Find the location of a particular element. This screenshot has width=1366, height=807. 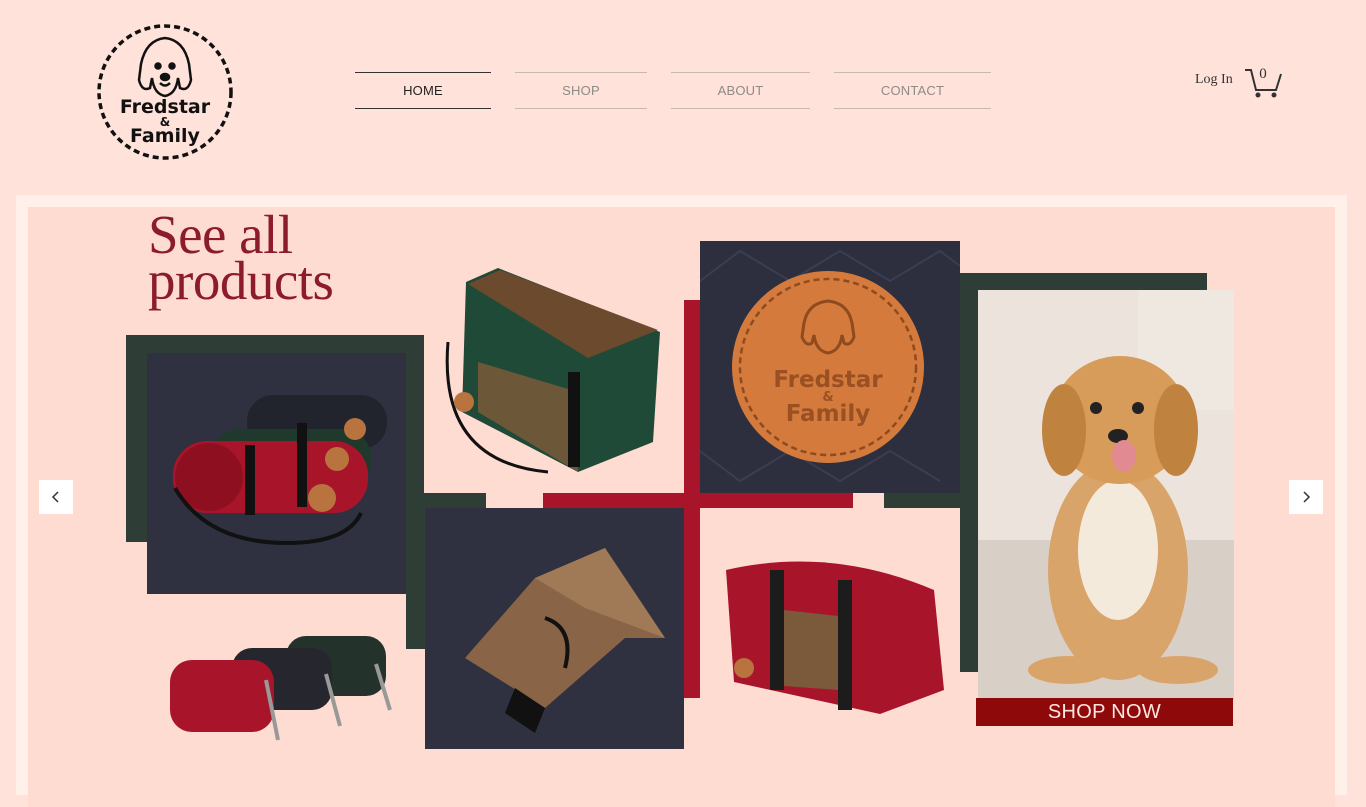

product-image-puppy is located at coordinates (1106, 495).